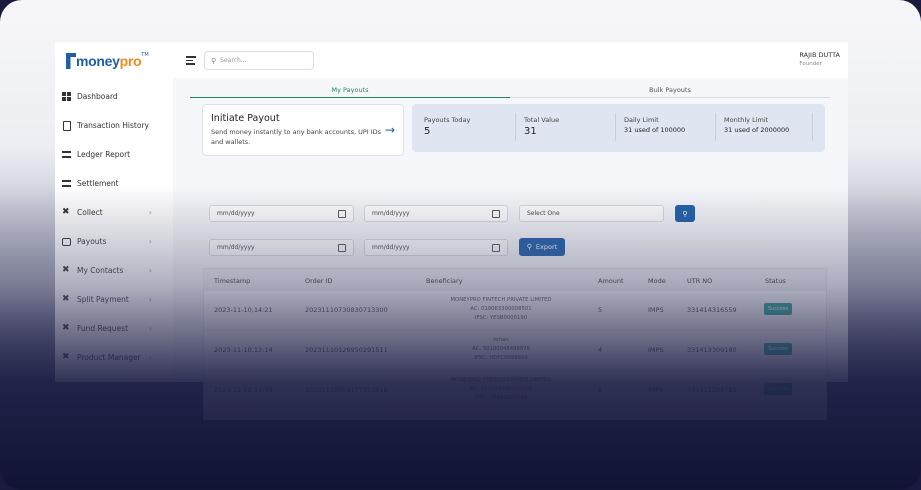 The width and height of the screenshot is (921, 490). Describe the element at coordinates (319, 281) in the screenshot. I see `column-header: Order ID` at that location.